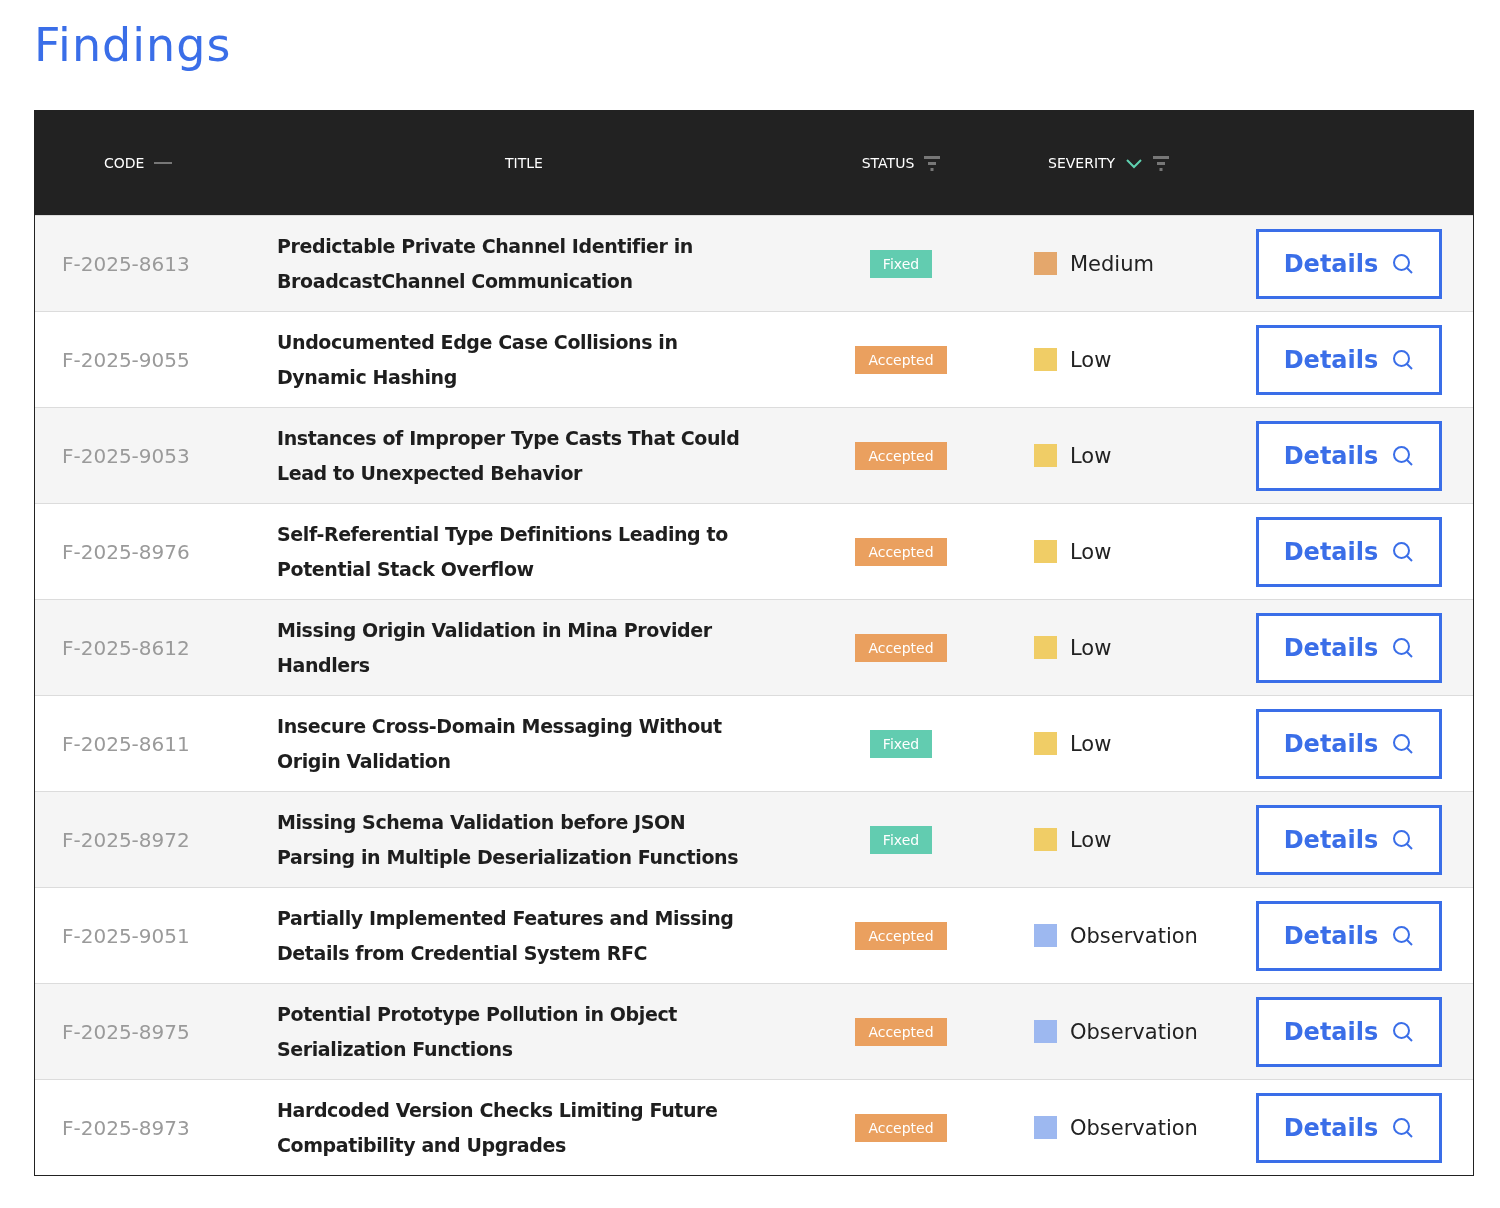 This screenshot has width=1500, height=1208. Describe the element at coordinates (485, 263) in the screenshot. I see `finding-title: Predictable Private Channel Identifier in BroadcastChannel Communication` at that location.